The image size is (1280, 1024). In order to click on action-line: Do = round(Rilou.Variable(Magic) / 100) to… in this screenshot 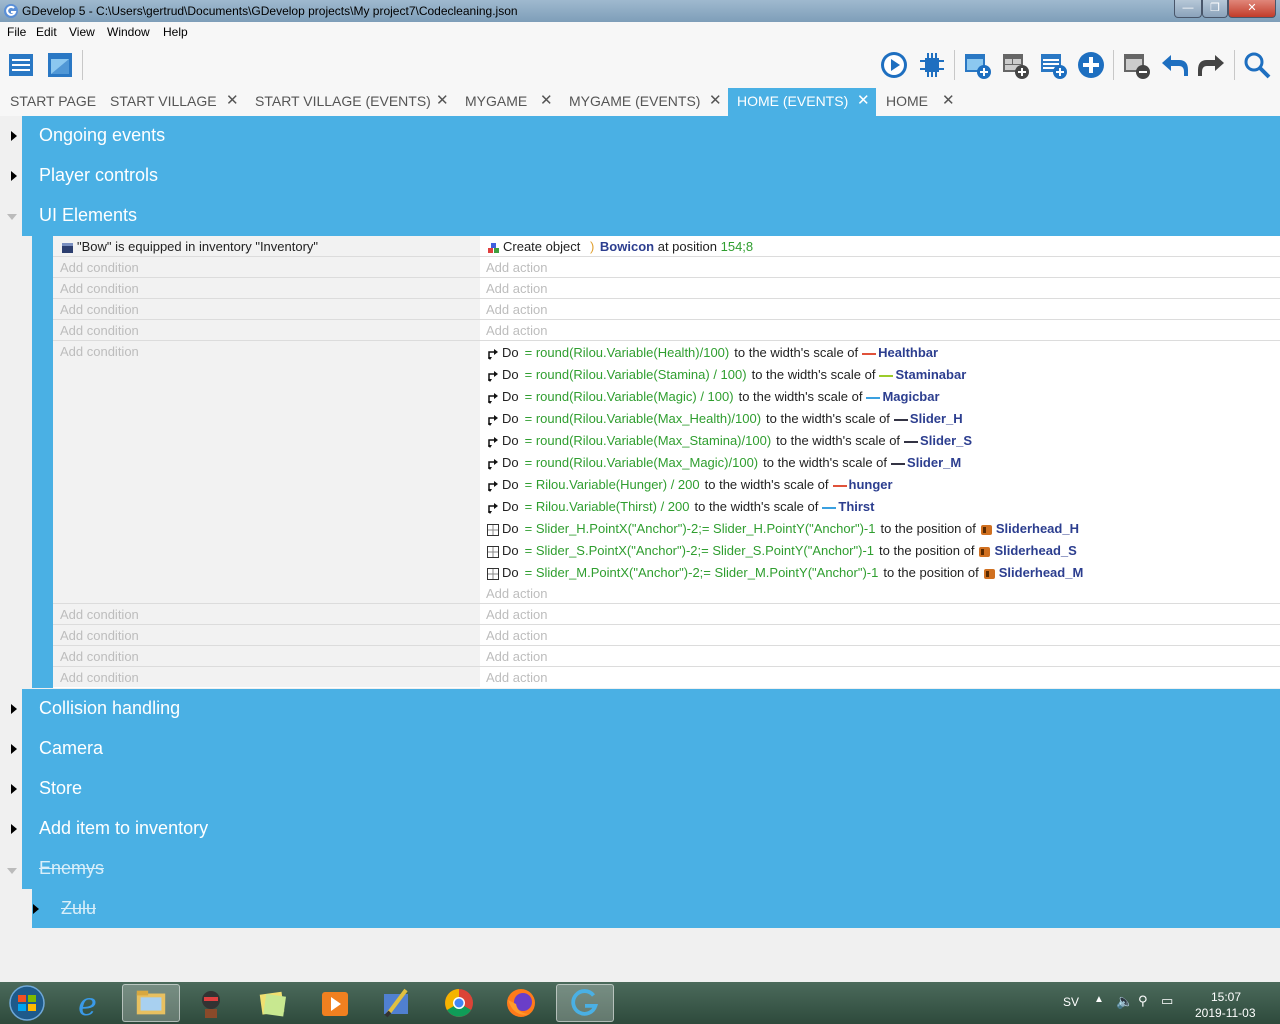, I will do `click(713, 397)`.